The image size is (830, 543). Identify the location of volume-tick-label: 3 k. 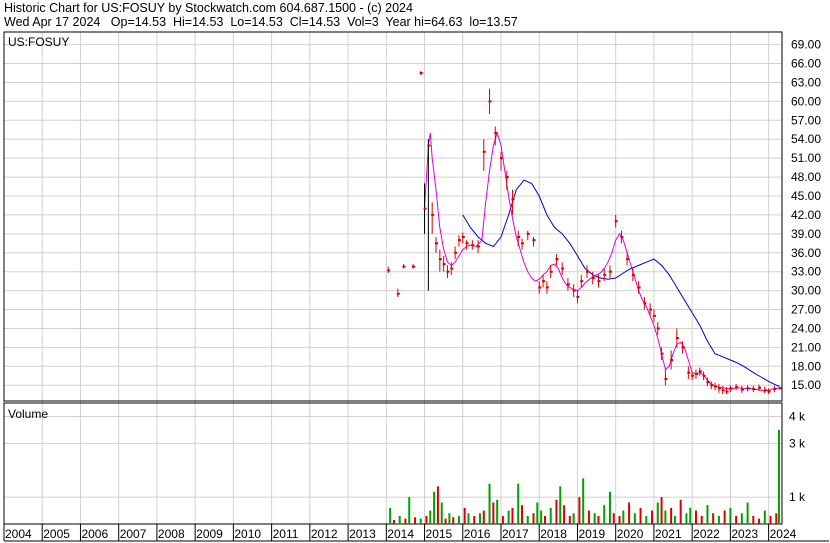
(797, 443).